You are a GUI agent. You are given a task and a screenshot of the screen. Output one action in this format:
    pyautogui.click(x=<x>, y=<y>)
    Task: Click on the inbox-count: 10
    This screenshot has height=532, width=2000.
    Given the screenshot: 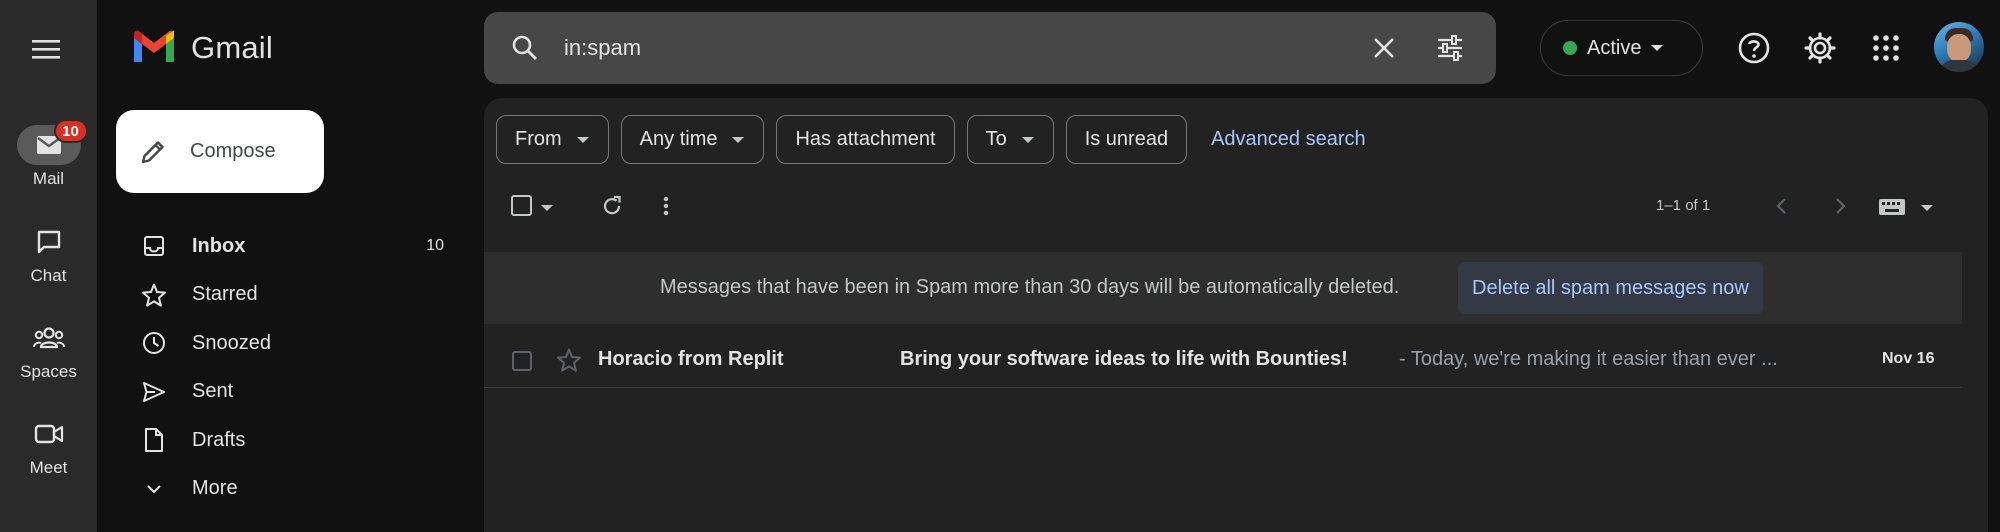 What is the action you would take?
    pyautogui.click(x=435, y=246)
    